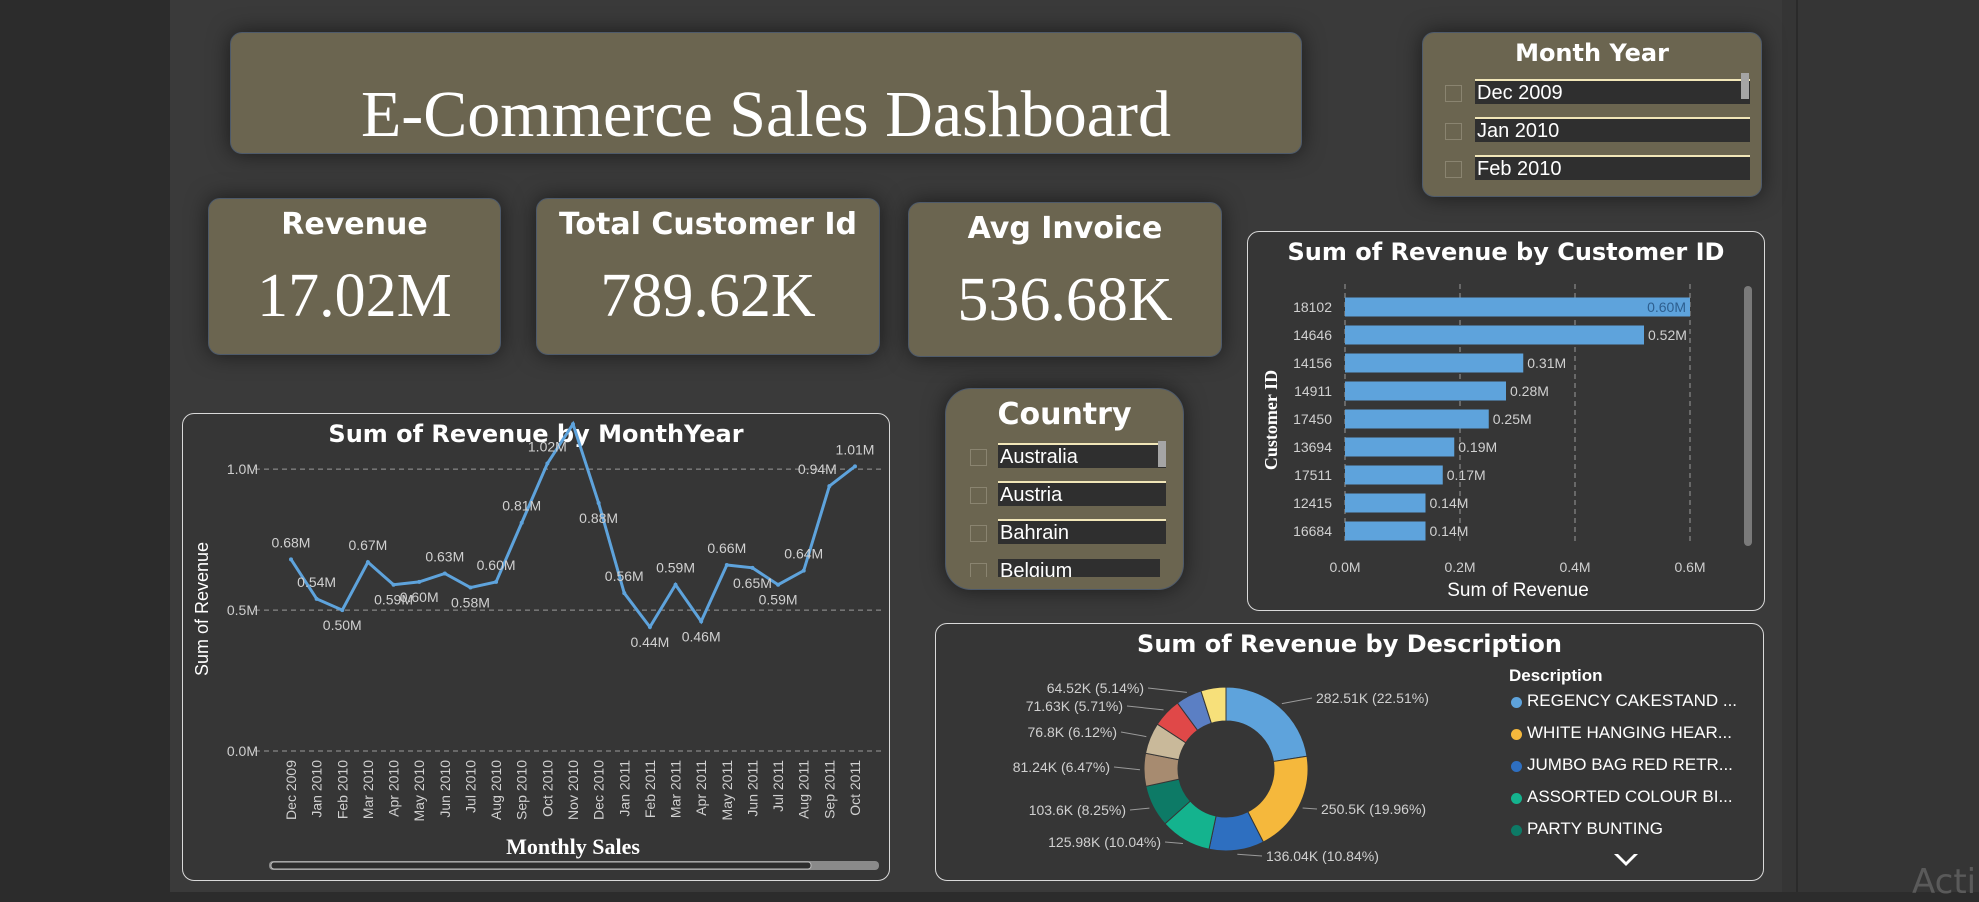 This screenshot has height=902, width=1979. Describe the element at coordinates (1520, 93) in the screenshot. I see `month-option-label: Dec 2009` at that location.